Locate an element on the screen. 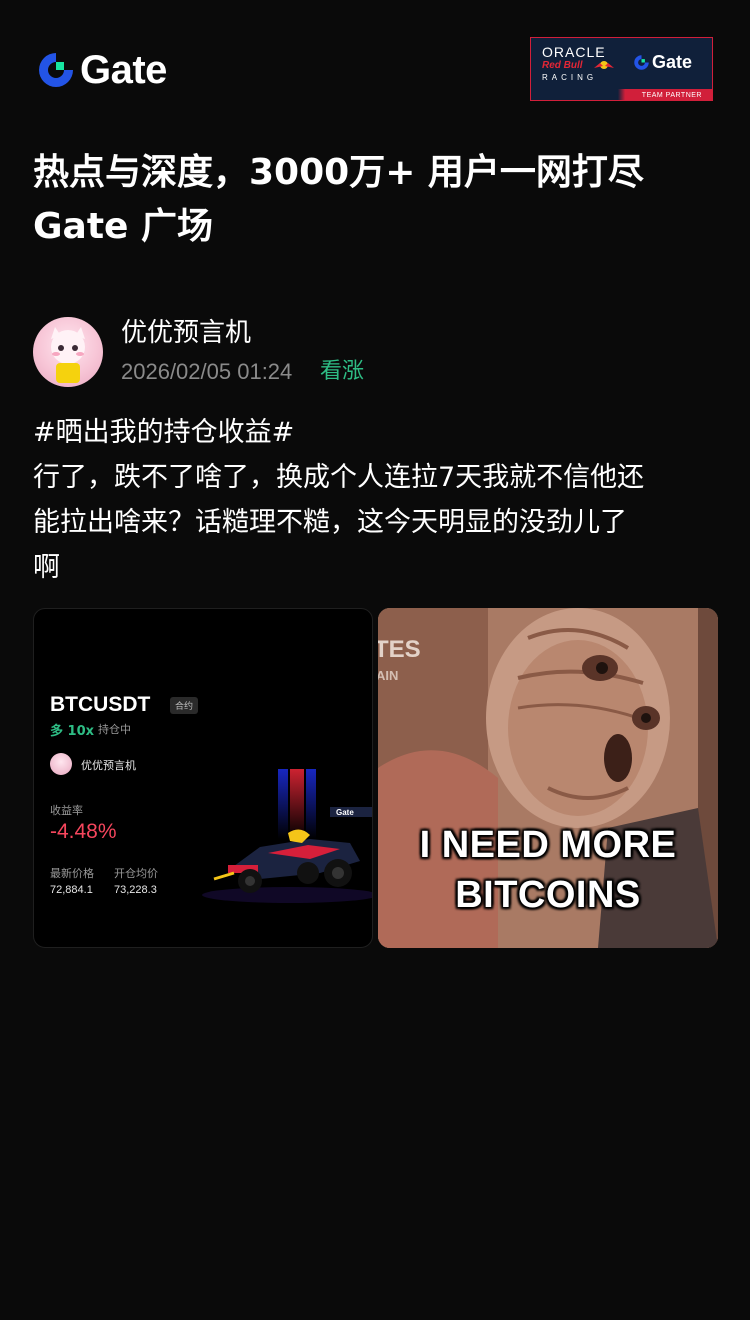 Image resolution: width=750 pixels, height=1320 pixels. badge-racing-text: RACING is located at coordinates (570, 77).